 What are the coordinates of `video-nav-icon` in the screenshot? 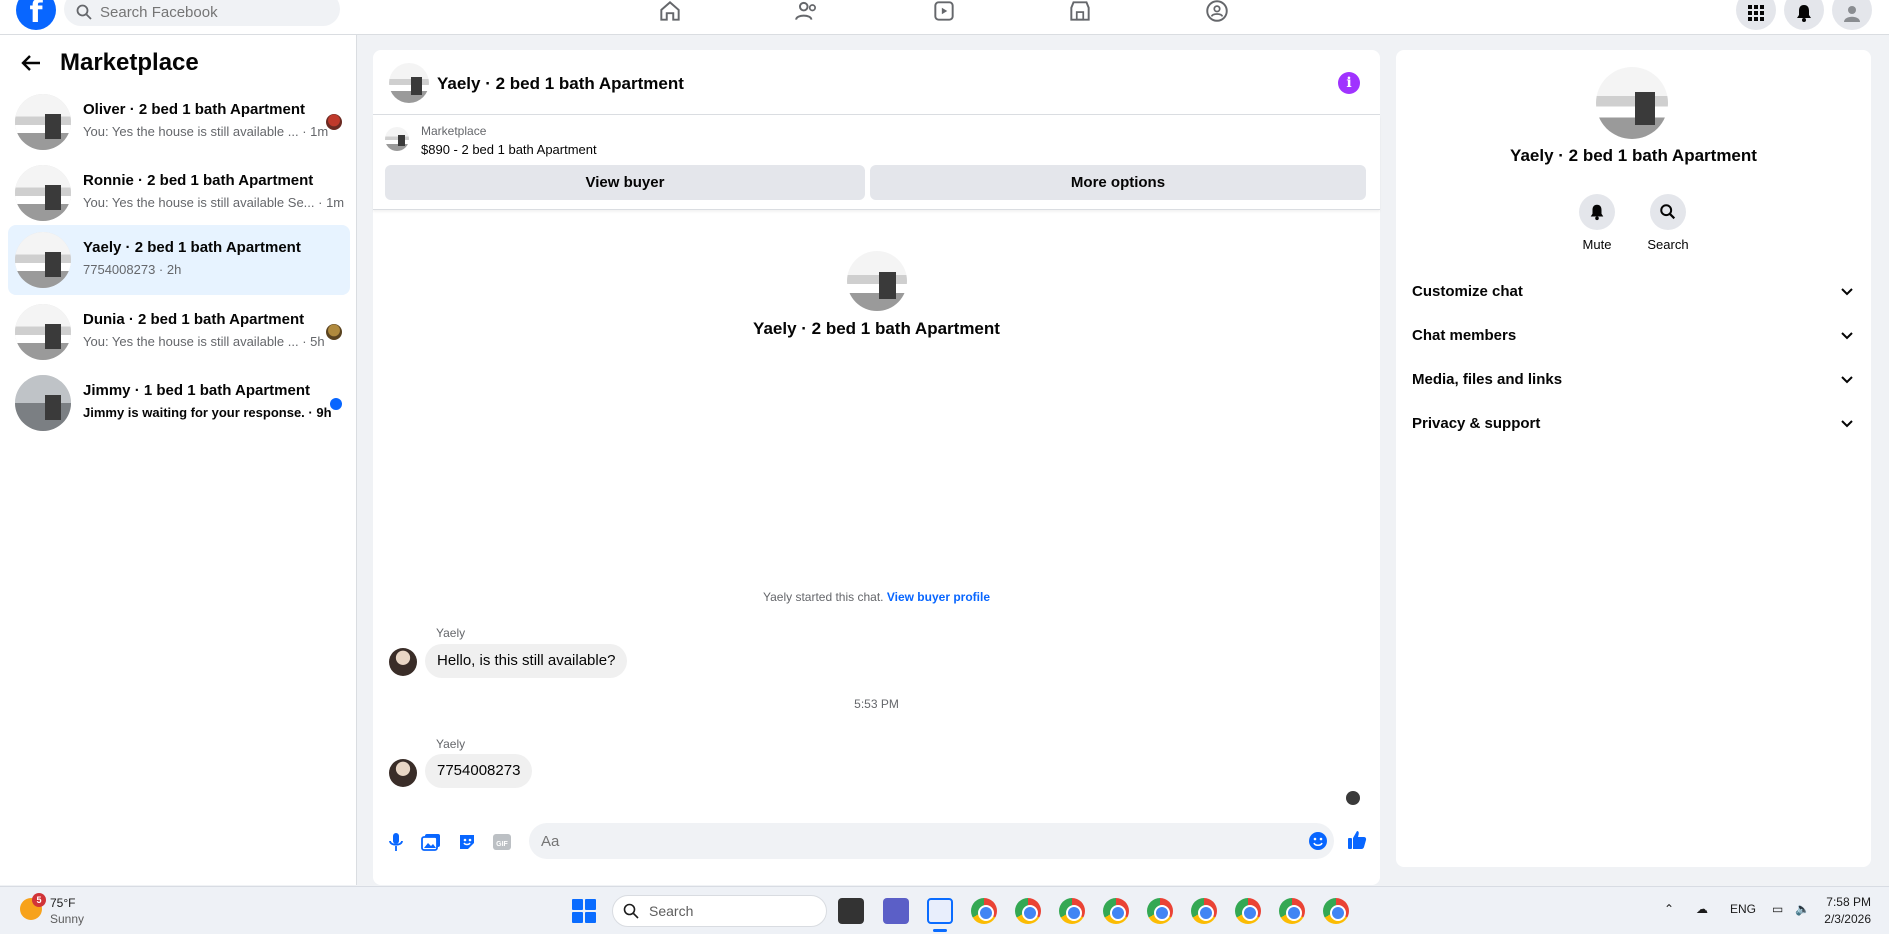 It's located at (944, 13).